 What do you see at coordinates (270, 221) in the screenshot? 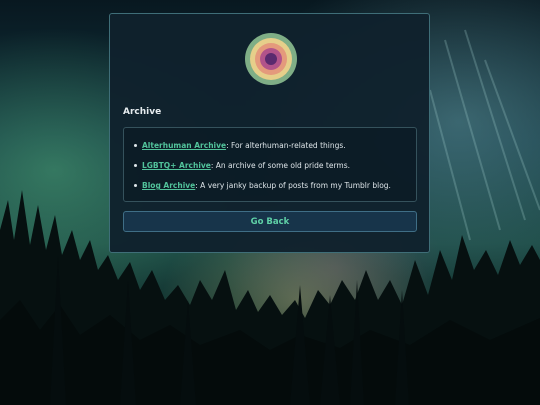
I see `go-back-button: Go Back` at bounding box center [270, 221].